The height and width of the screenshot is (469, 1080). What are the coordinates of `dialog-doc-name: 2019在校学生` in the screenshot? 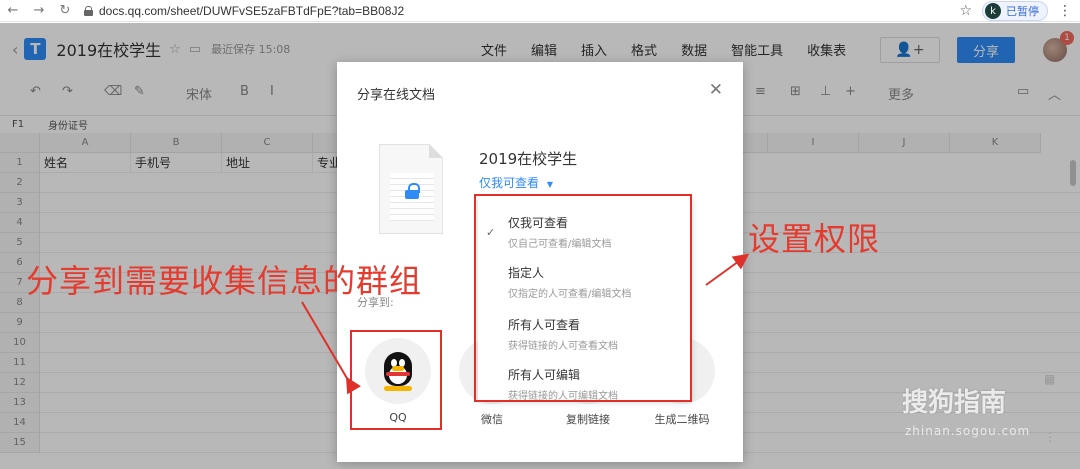 It's located at (528, 159).